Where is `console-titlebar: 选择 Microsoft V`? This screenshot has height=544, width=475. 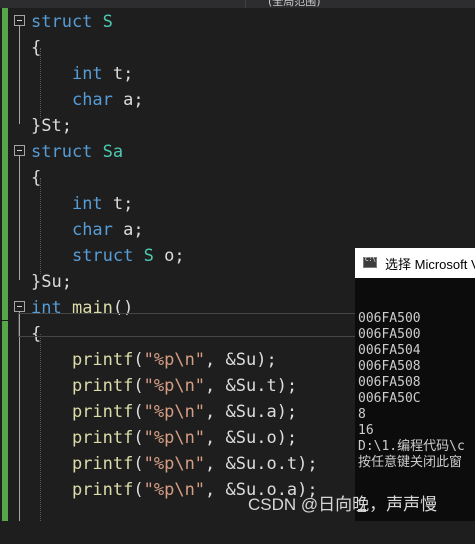 console-titlebar: 选择 Microsoft V is located at coordinates (415, 263).